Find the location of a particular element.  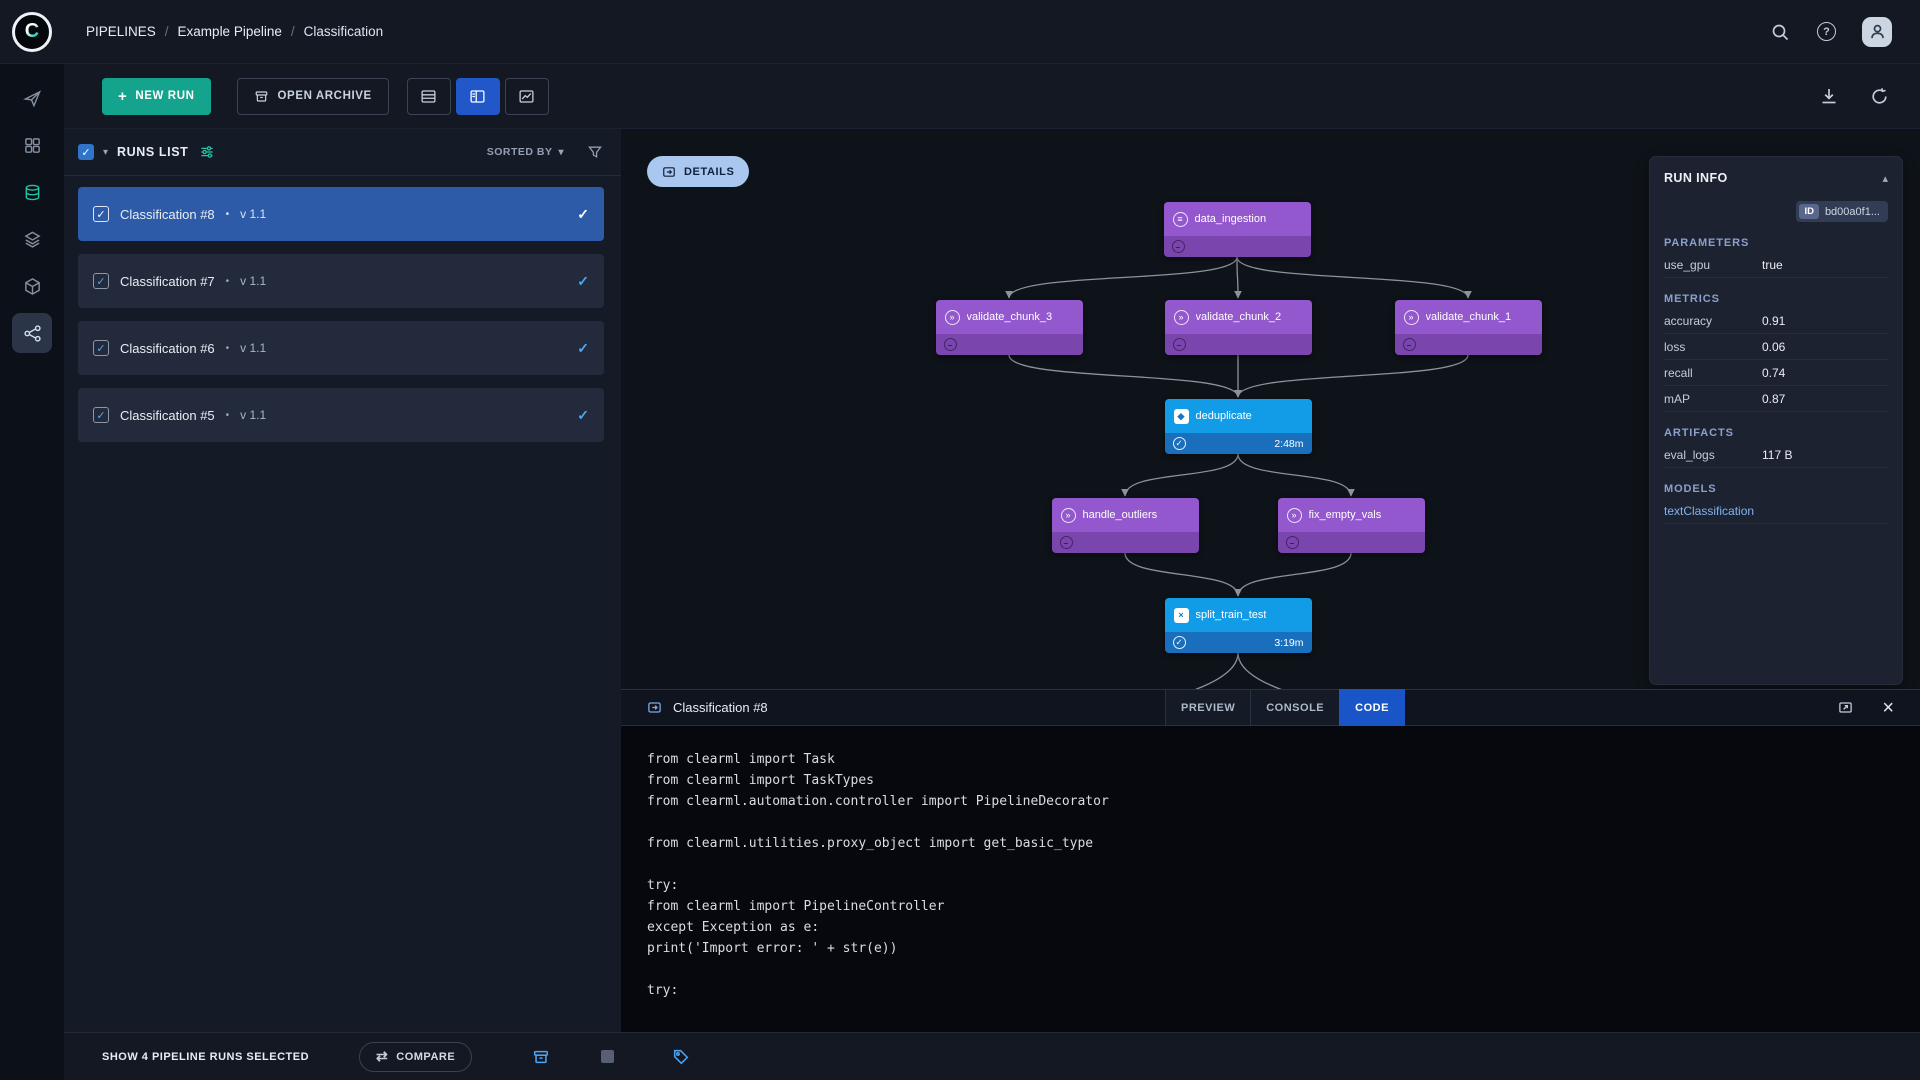

info-row: accuracy 0.91 is located at coordinates (1776, 321).